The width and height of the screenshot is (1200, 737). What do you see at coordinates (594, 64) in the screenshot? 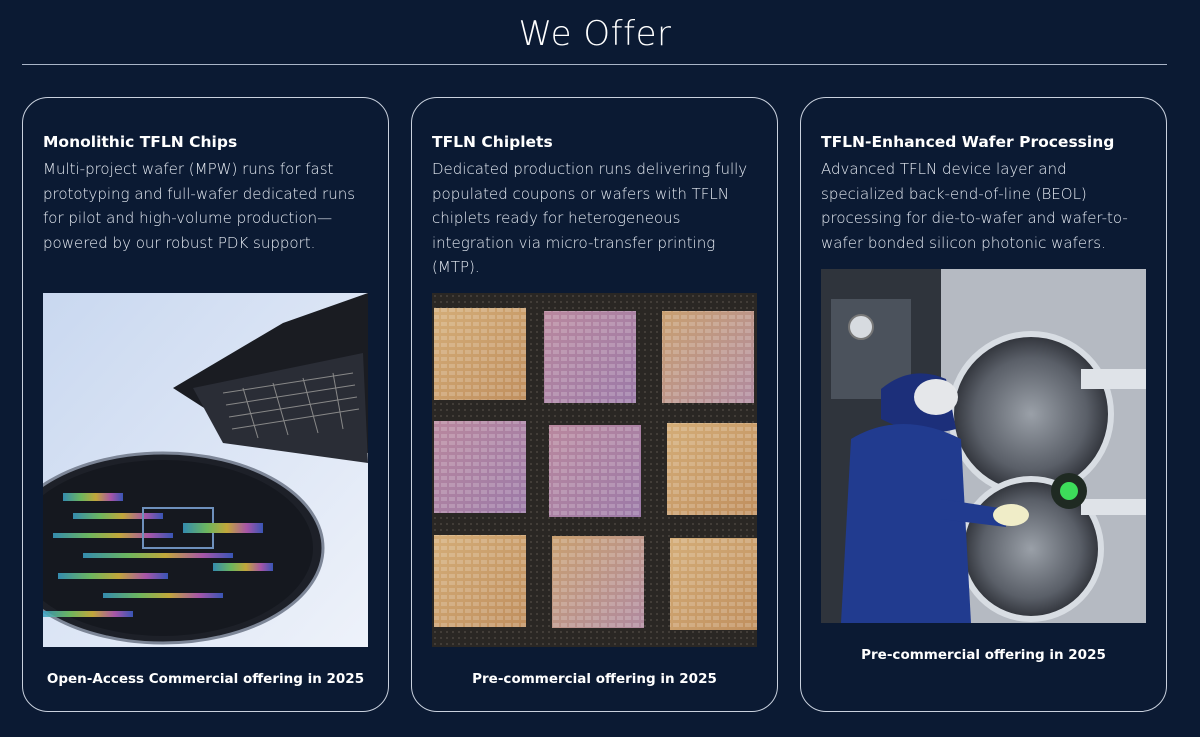
I see `title-divider` at bounding box center [594, 64].